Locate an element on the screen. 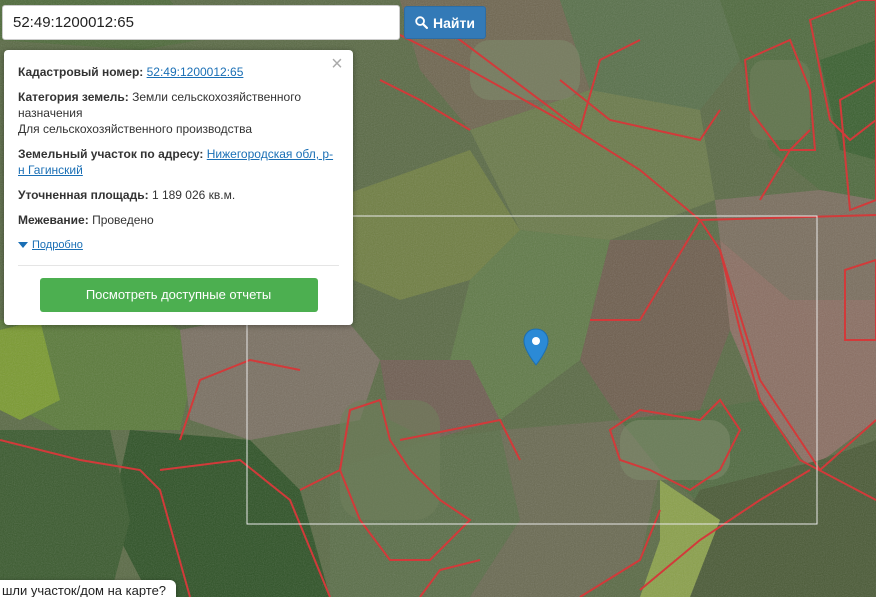 This screenshot has height=597, width=876. find-parcel-prompt: шли участок/дом на карте? is located at coordinates (88, 588).